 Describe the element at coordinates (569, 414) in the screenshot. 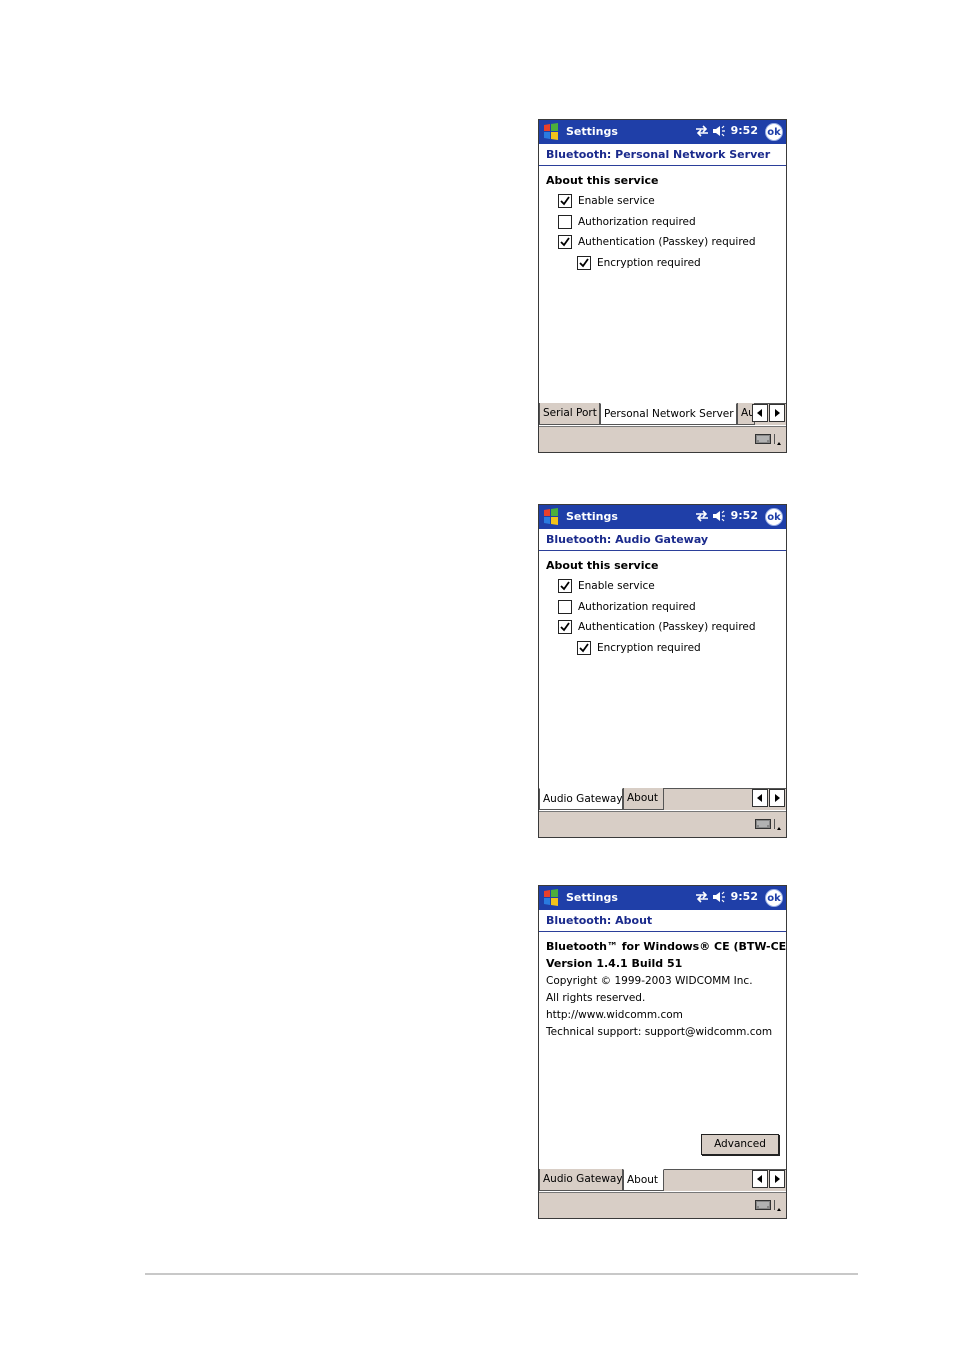

I see `tab-serial-port: Serial Port` at that location.